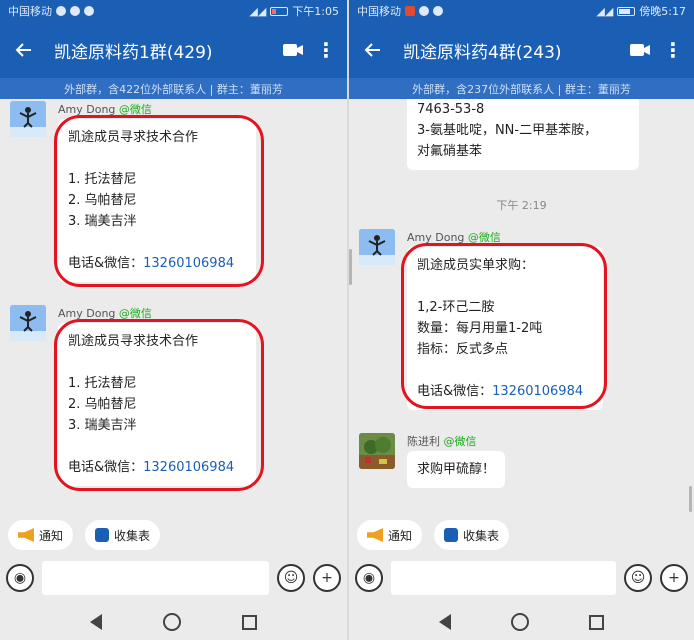 This screenshot has height=640, width=694. I want to click on message-line: 凯途成员实单求购：, so click(476, 265).